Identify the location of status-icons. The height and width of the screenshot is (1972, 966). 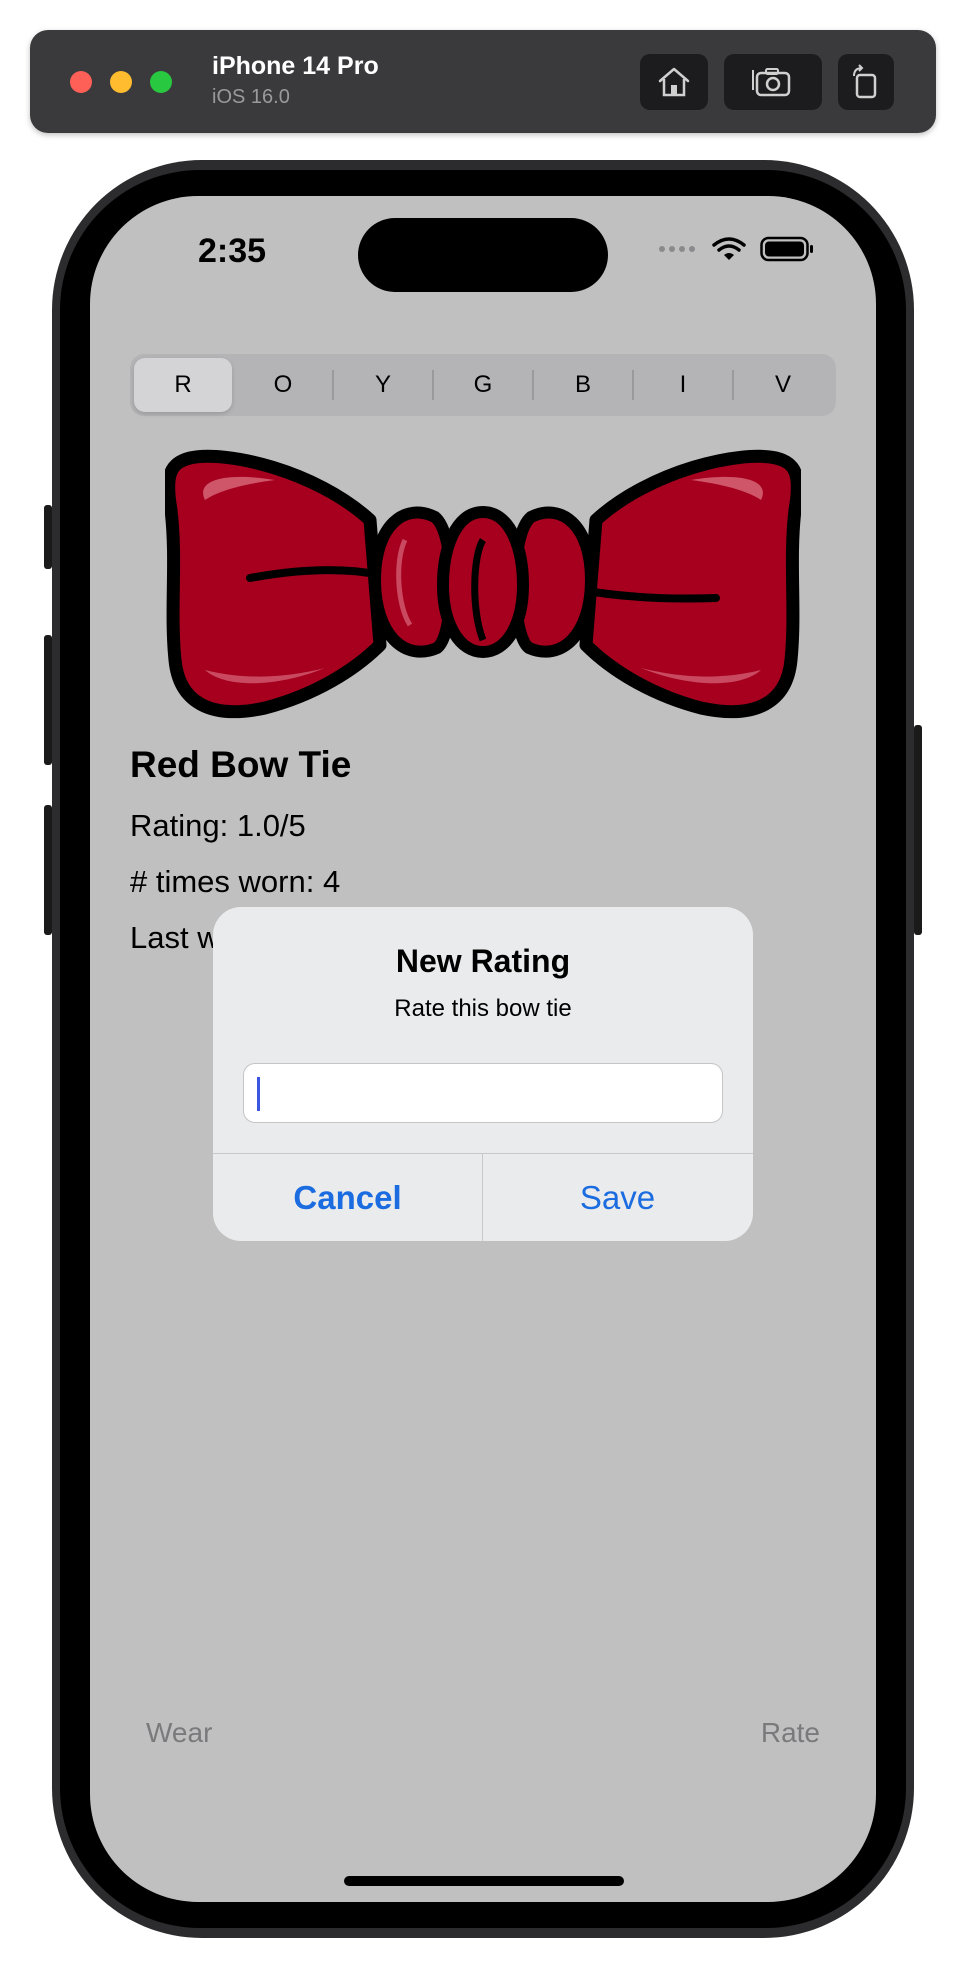
(736, 249).